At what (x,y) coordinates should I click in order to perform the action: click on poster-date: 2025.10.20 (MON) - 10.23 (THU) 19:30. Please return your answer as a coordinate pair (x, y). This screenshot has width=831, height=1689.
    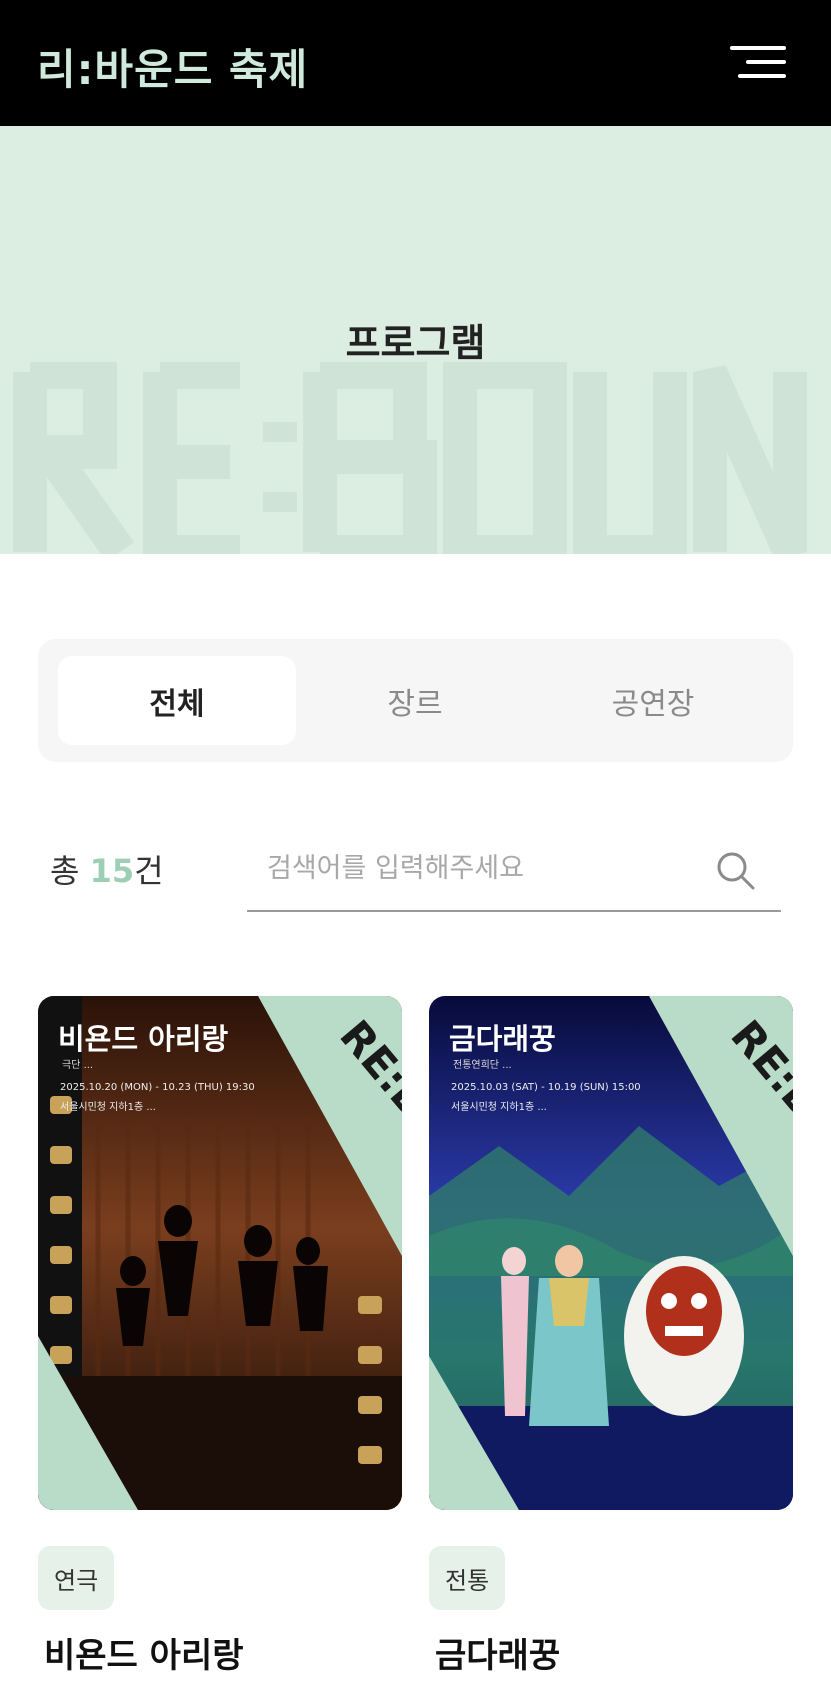
    Looking at the image, I should click on (157, 1087).